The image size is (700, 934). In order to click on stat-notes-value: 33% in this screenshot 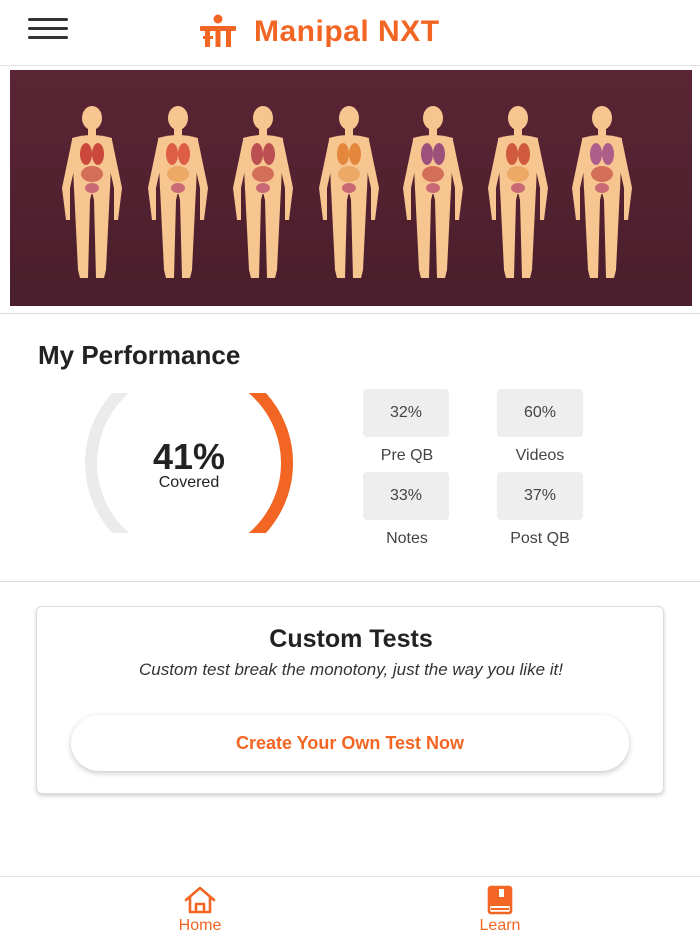, I will do `click(406, 496)`.